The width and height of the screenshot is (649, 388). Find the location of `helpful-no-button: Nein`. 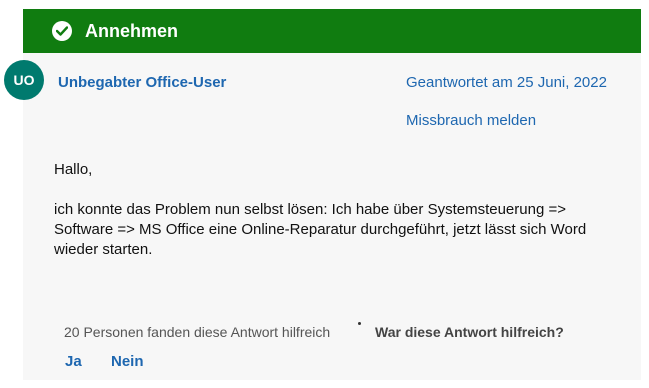

helpful-no-button: Nein is located at coordinates (127, 362).